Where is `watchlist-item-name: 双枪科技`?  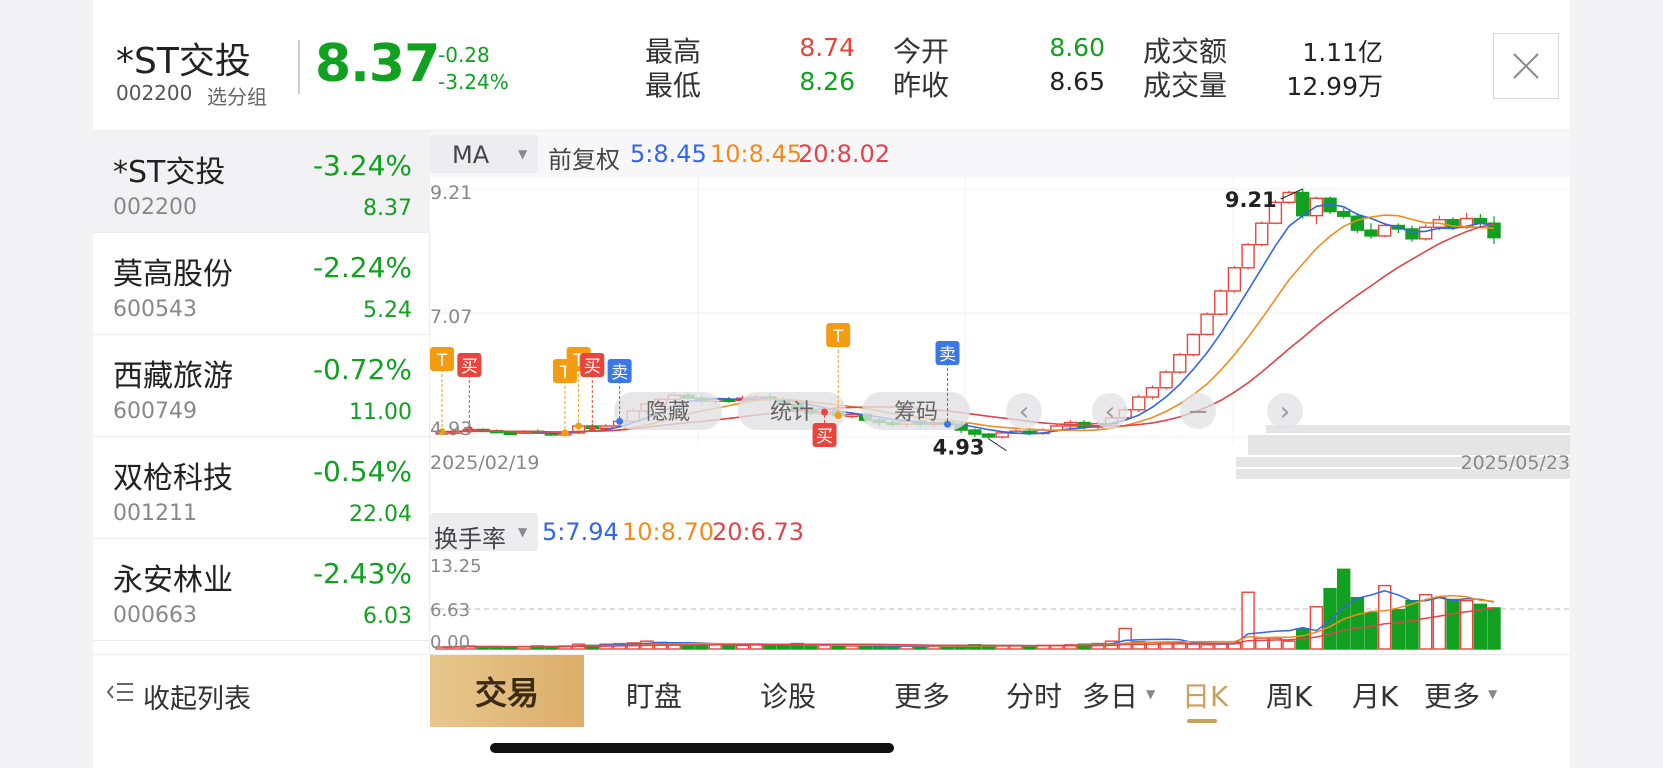
watchlist-item-name: 双枪科技 is located at coordinates (173, 478).